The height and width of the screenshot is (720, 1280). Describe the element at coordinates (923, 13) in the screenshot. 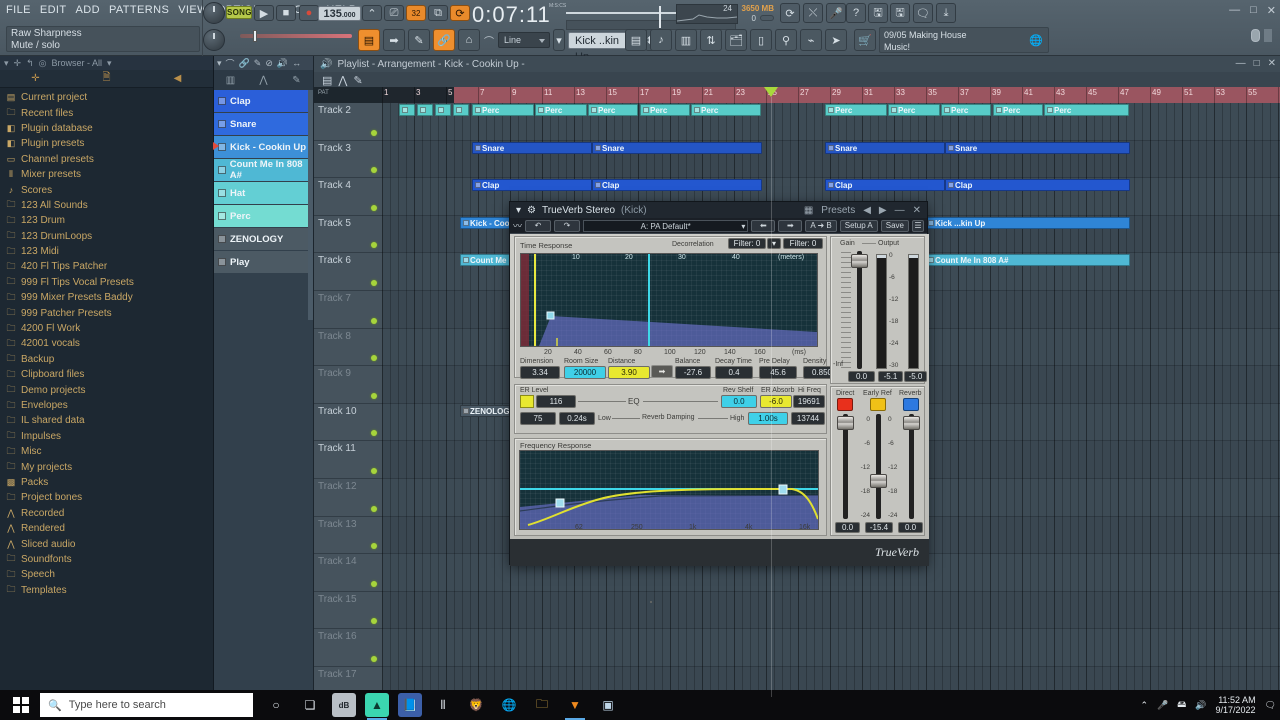

I see `comment-button: 🗨` at that location.